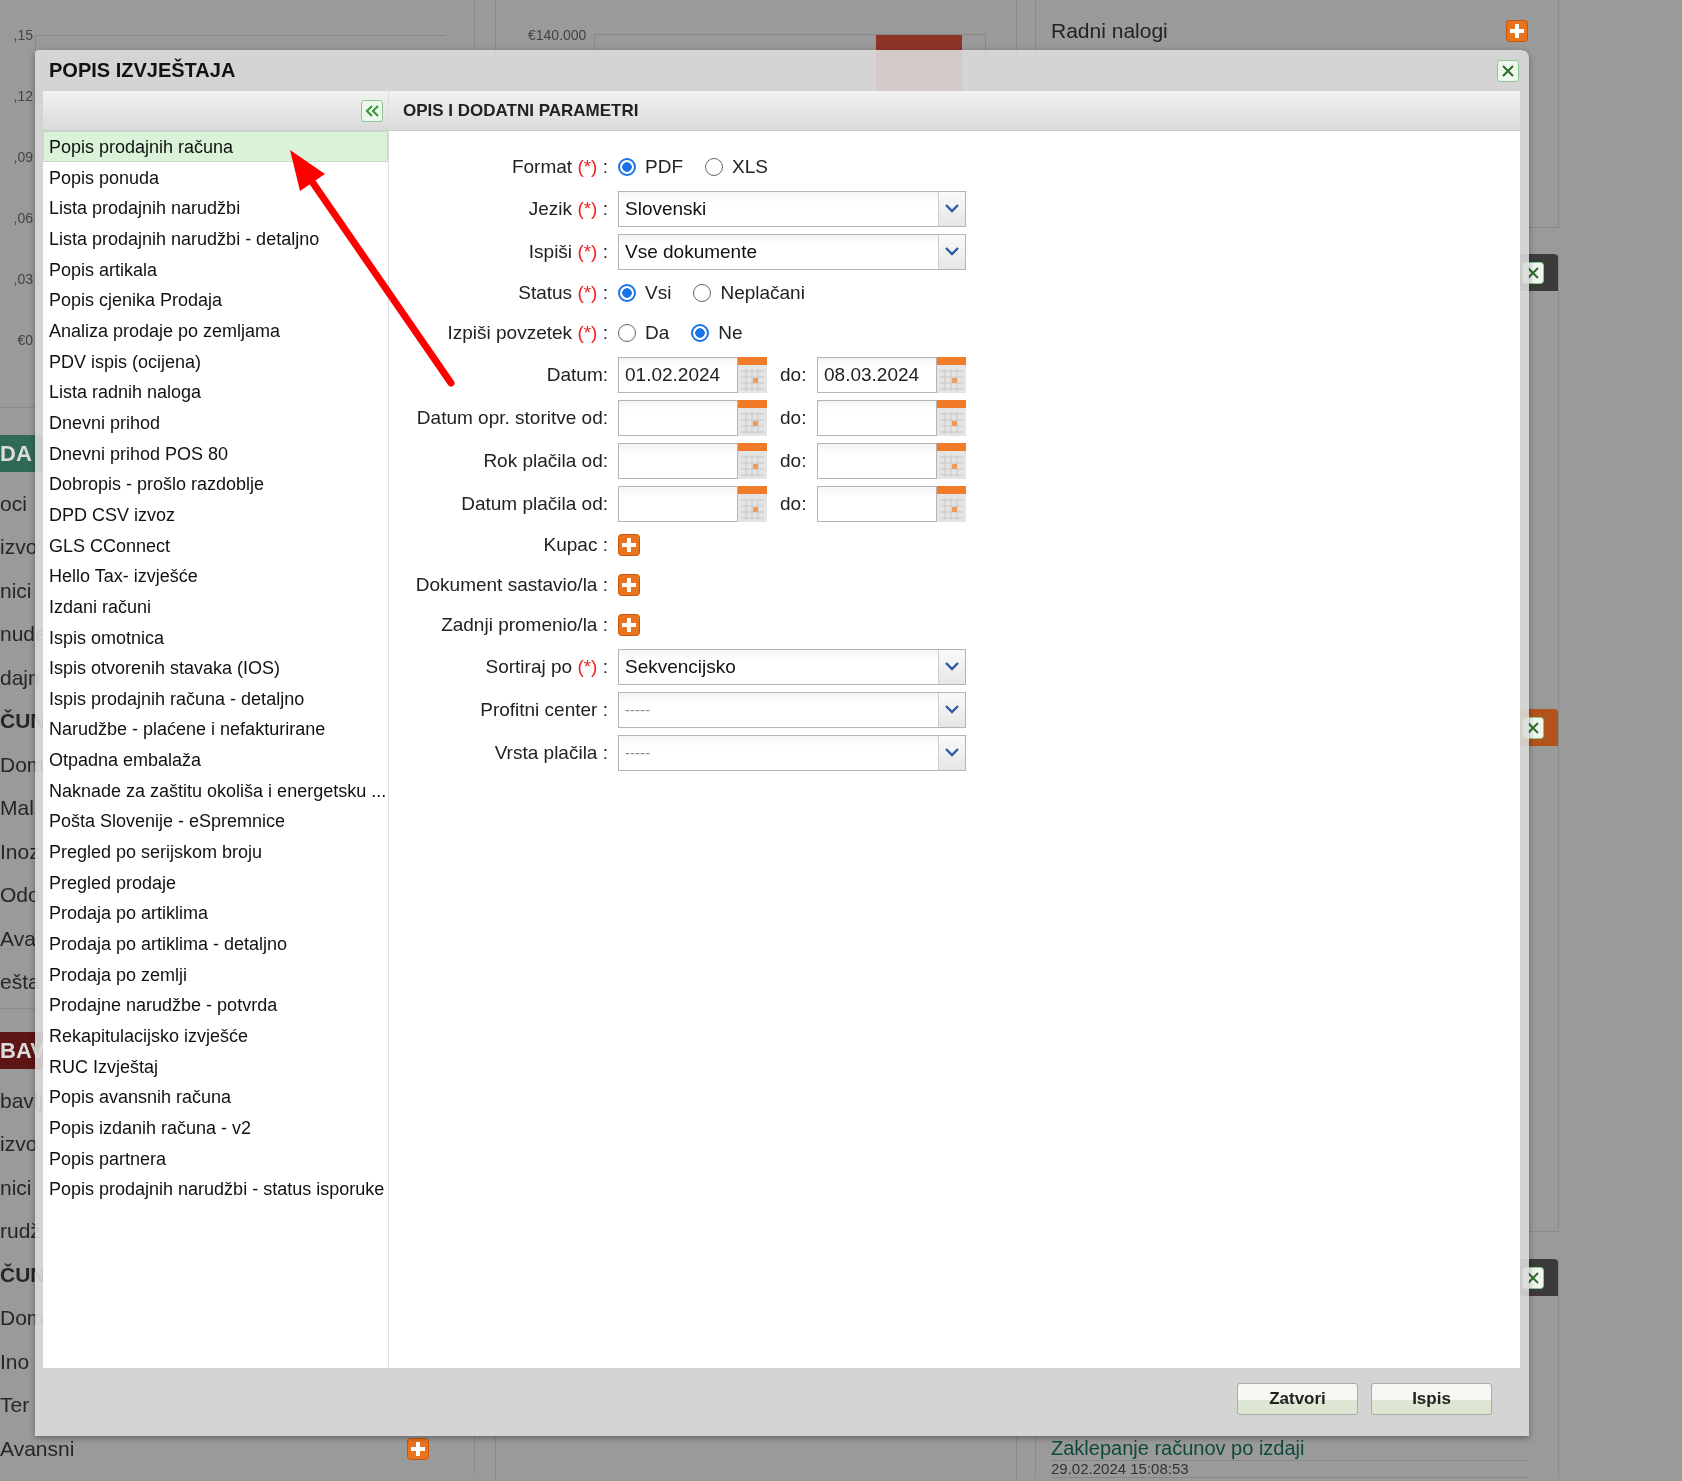 The height and width of the screenshot is (1481, 1682). Describe the element at coordinates (23, 96) in the screenshot. I see `axis-label: ,12` at that location.